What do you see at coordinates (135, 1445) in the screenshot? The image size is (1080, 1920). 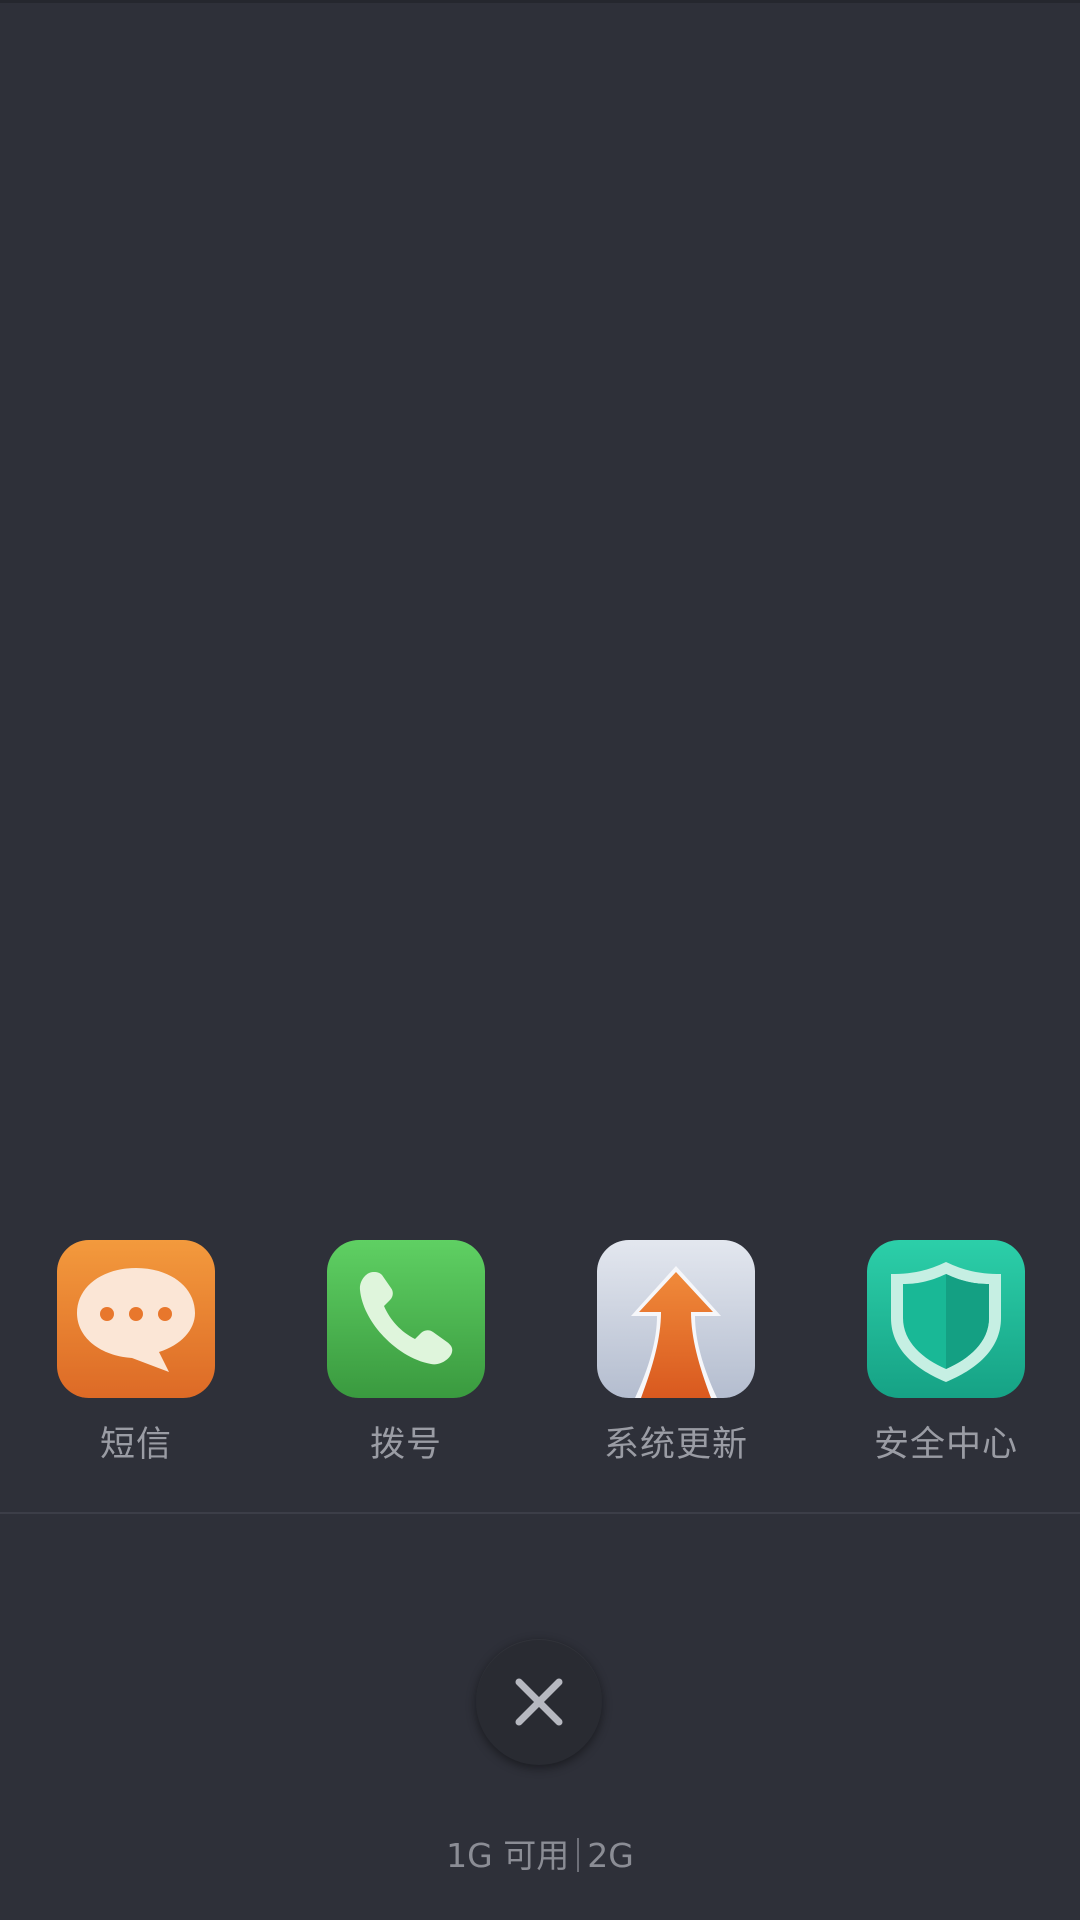 I see `app-label: 短信` at bounding box center [135, 1445].